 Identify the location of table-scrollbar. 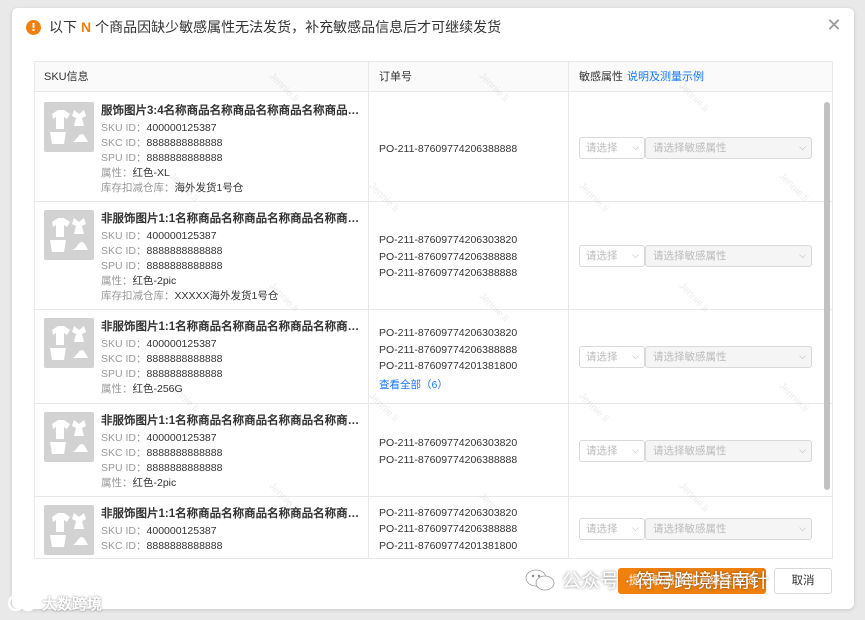
(827, 296).